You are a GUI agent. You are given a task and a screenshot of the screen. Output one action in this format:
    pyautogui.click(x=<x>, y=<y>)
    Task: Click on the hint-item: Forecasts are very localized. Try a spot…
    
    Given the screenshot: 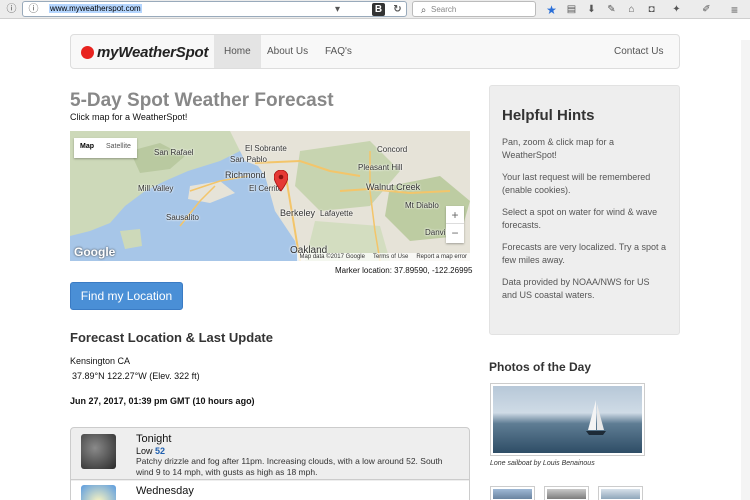 What is the action you would take?
    pyautogui.click(x=584, y=253)
    